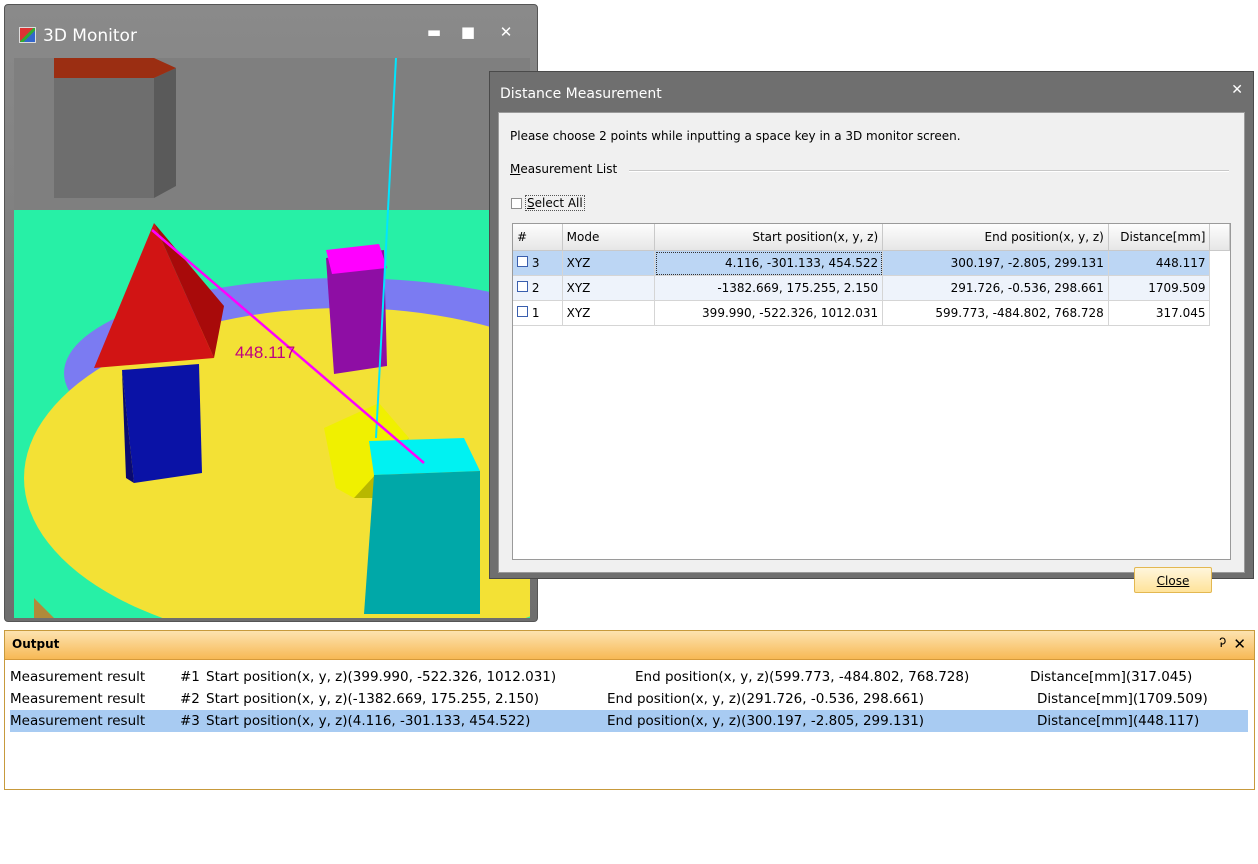 This screenshot has height=864, width=1258. What do you see at coordinates (538, 313) in the screenshot?
I see `row-num-cell: 1` at bounding box center [538, 313].